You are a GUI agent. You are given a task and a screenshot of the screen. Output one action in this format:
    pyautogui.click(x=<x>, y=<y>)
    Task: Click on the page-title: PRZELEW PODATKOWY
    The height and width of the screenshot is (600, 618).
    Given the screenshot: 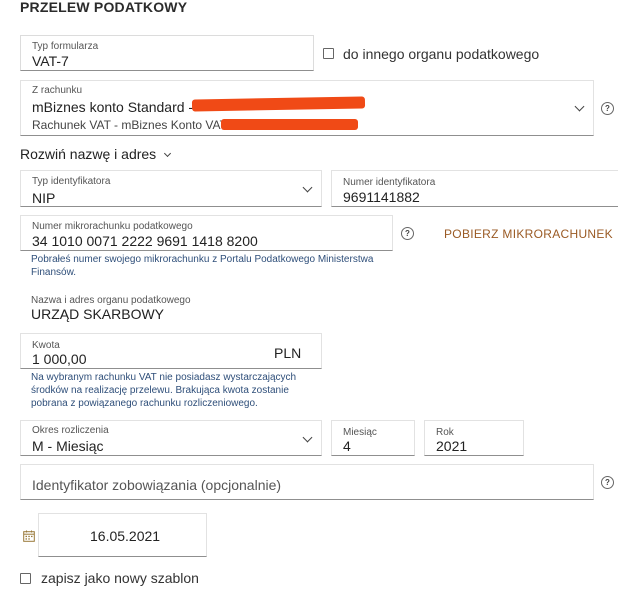 What is the action you would take?
    pyautogui.click(x=104, y=7)
    